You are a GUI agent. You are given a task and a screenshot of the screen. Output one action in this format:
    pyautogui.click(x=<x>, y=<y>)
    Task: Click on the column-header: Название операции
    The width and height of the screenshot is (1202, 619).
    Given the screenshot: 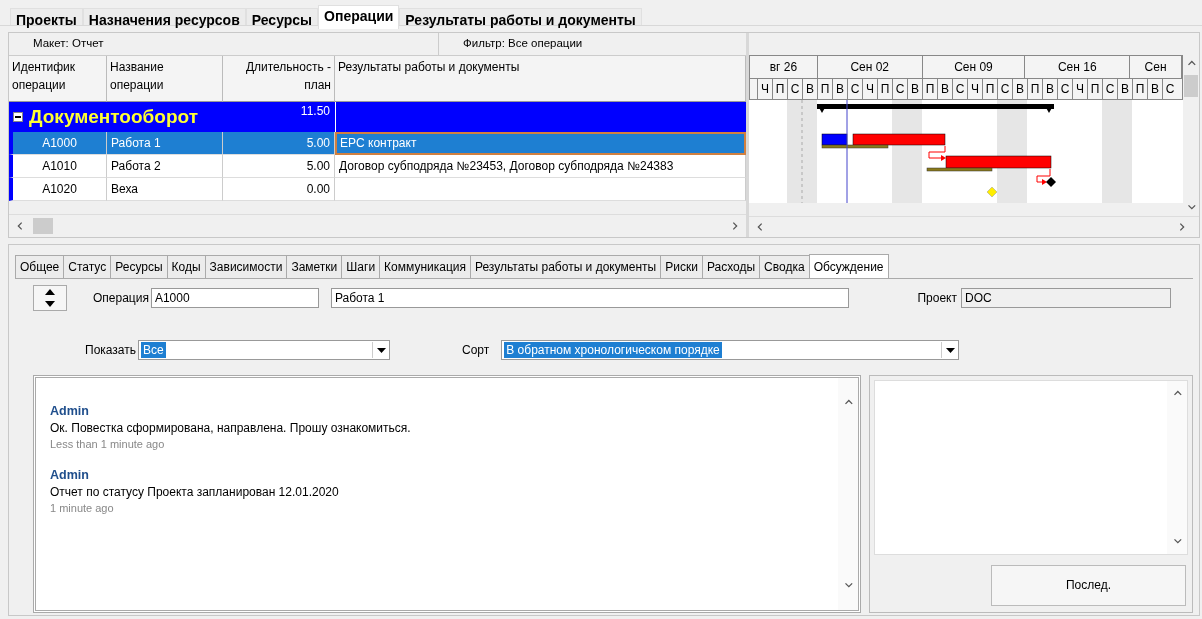 What is the action you would take?
    pyautogui.click(x=165, y=79)
    